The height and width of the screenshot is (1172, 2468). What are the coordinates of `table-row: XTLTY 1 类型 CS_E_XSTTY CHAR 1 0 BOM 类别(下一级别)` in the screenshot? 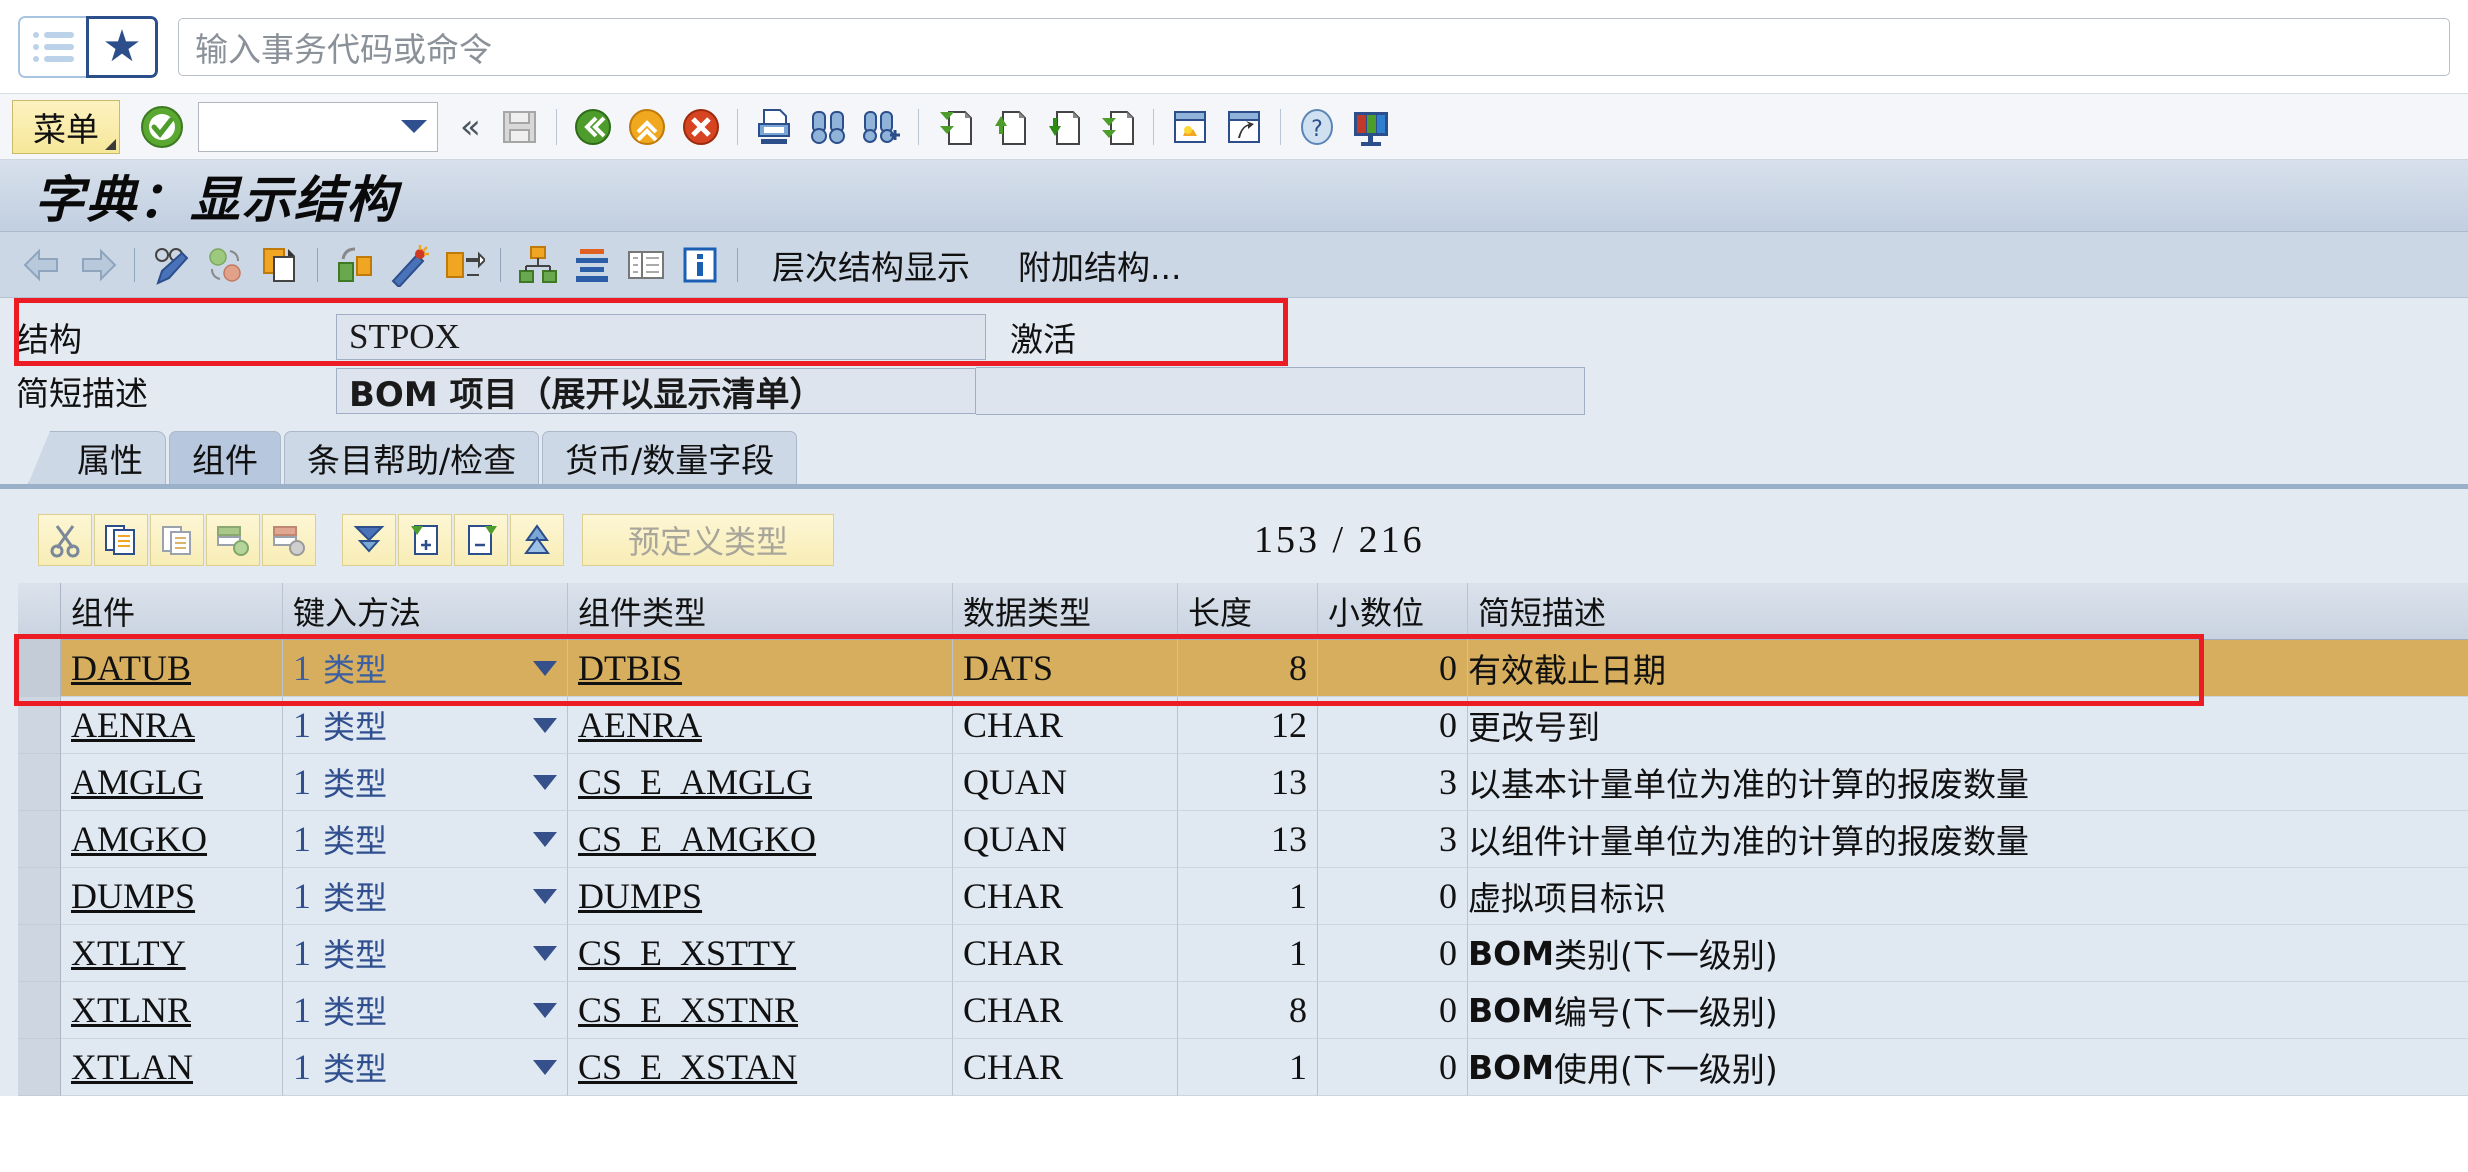 It's located at (1234, 953).